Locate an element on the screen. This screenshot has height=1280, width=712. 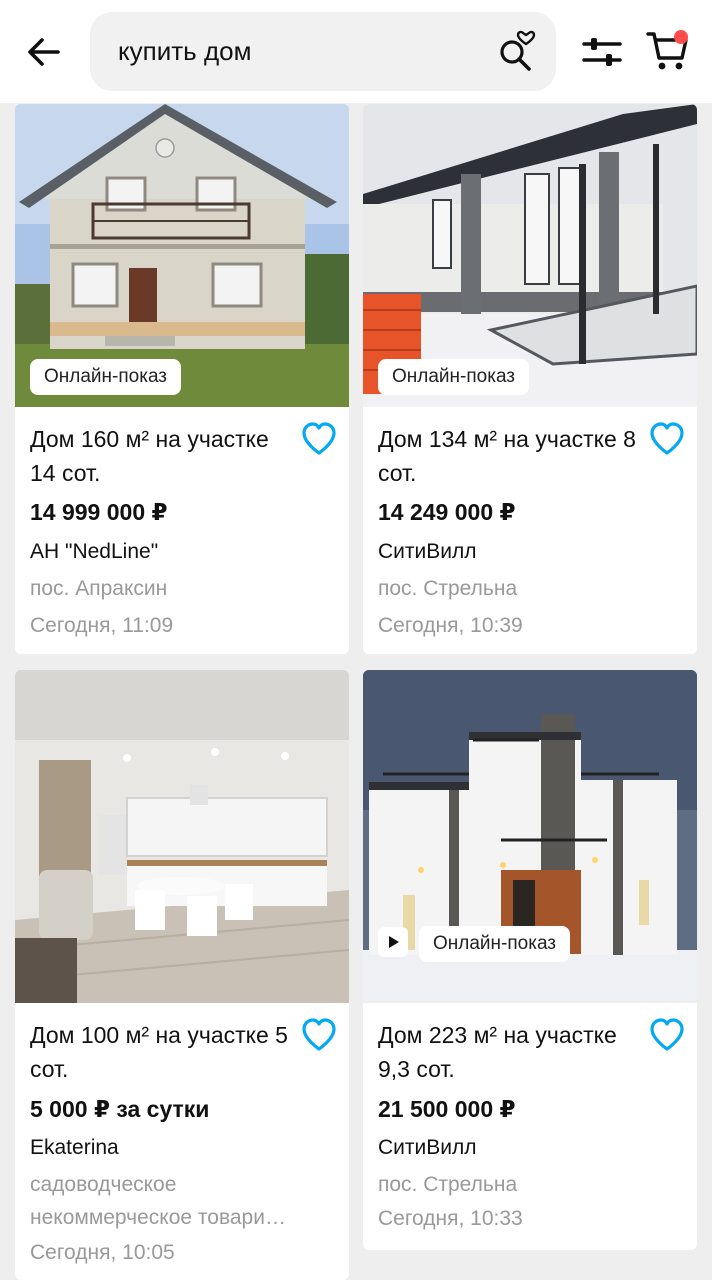
listing-date: Сегодня, 10:33 is located at coordinates (450, 1218).